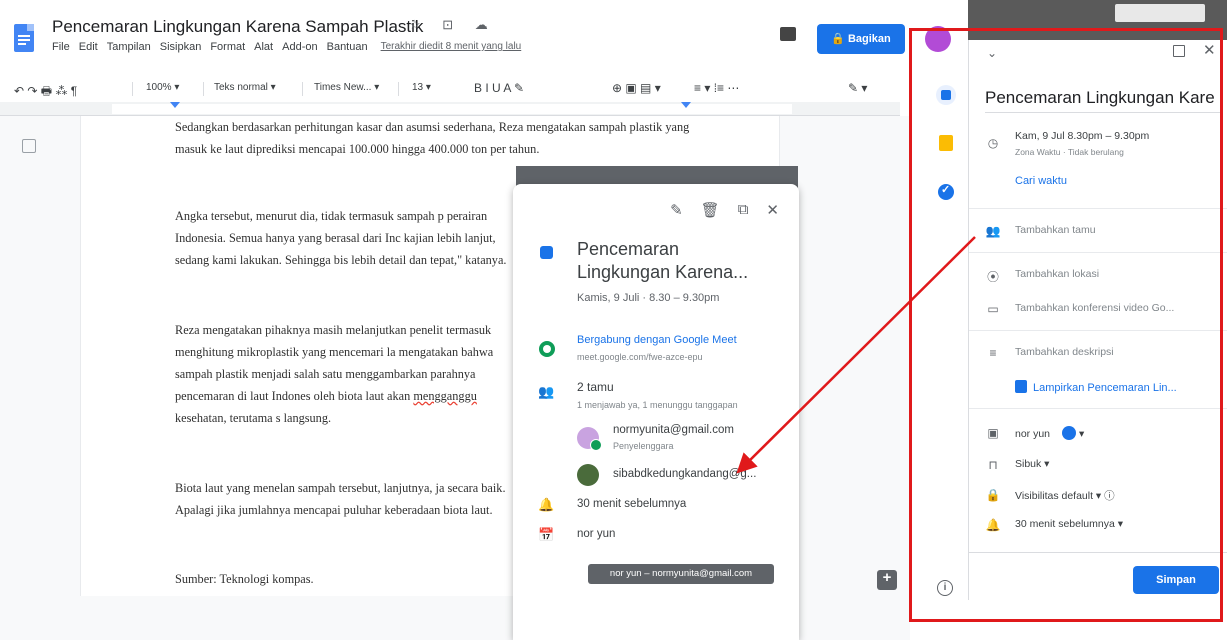  I want to click on guest-email-organizer: normyunita@gmail.com, so click(673, 430).